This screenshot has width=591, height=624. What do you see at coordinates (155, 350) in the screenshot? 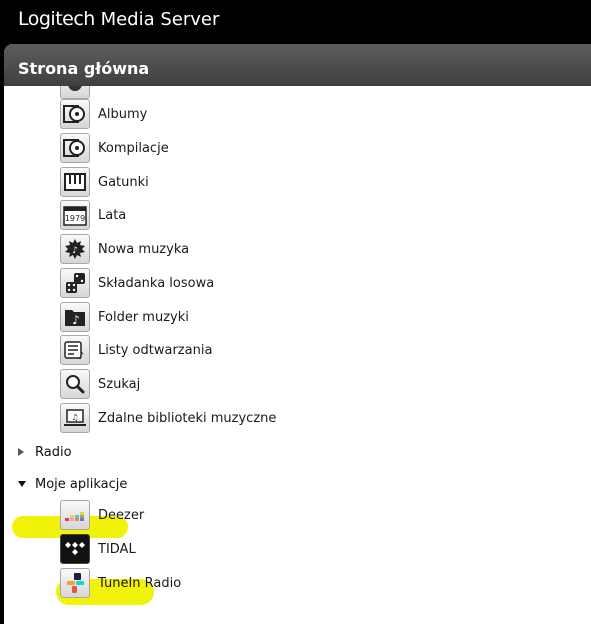
I see `menu-item-label: Listy odtwarzania` at bounding box center [155, 350].